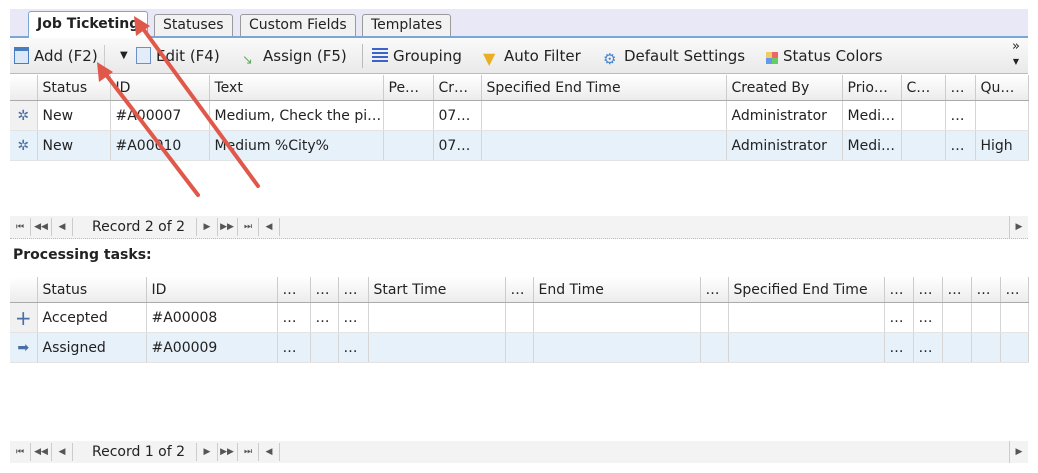 The height and width of the screenshot is (473, 1038). I want to click on annotation-arrows, so click(178, 106).